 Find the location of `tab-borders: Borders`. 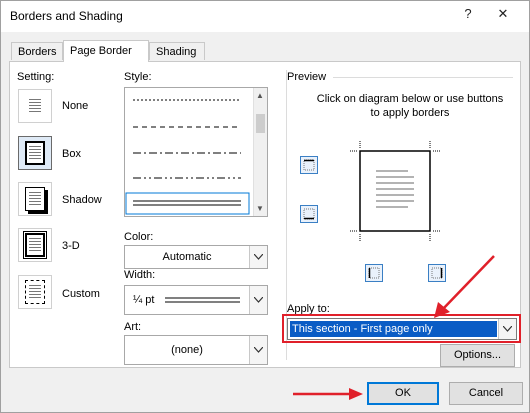

tab-borders: Borders is located at coordinates (37, 51).